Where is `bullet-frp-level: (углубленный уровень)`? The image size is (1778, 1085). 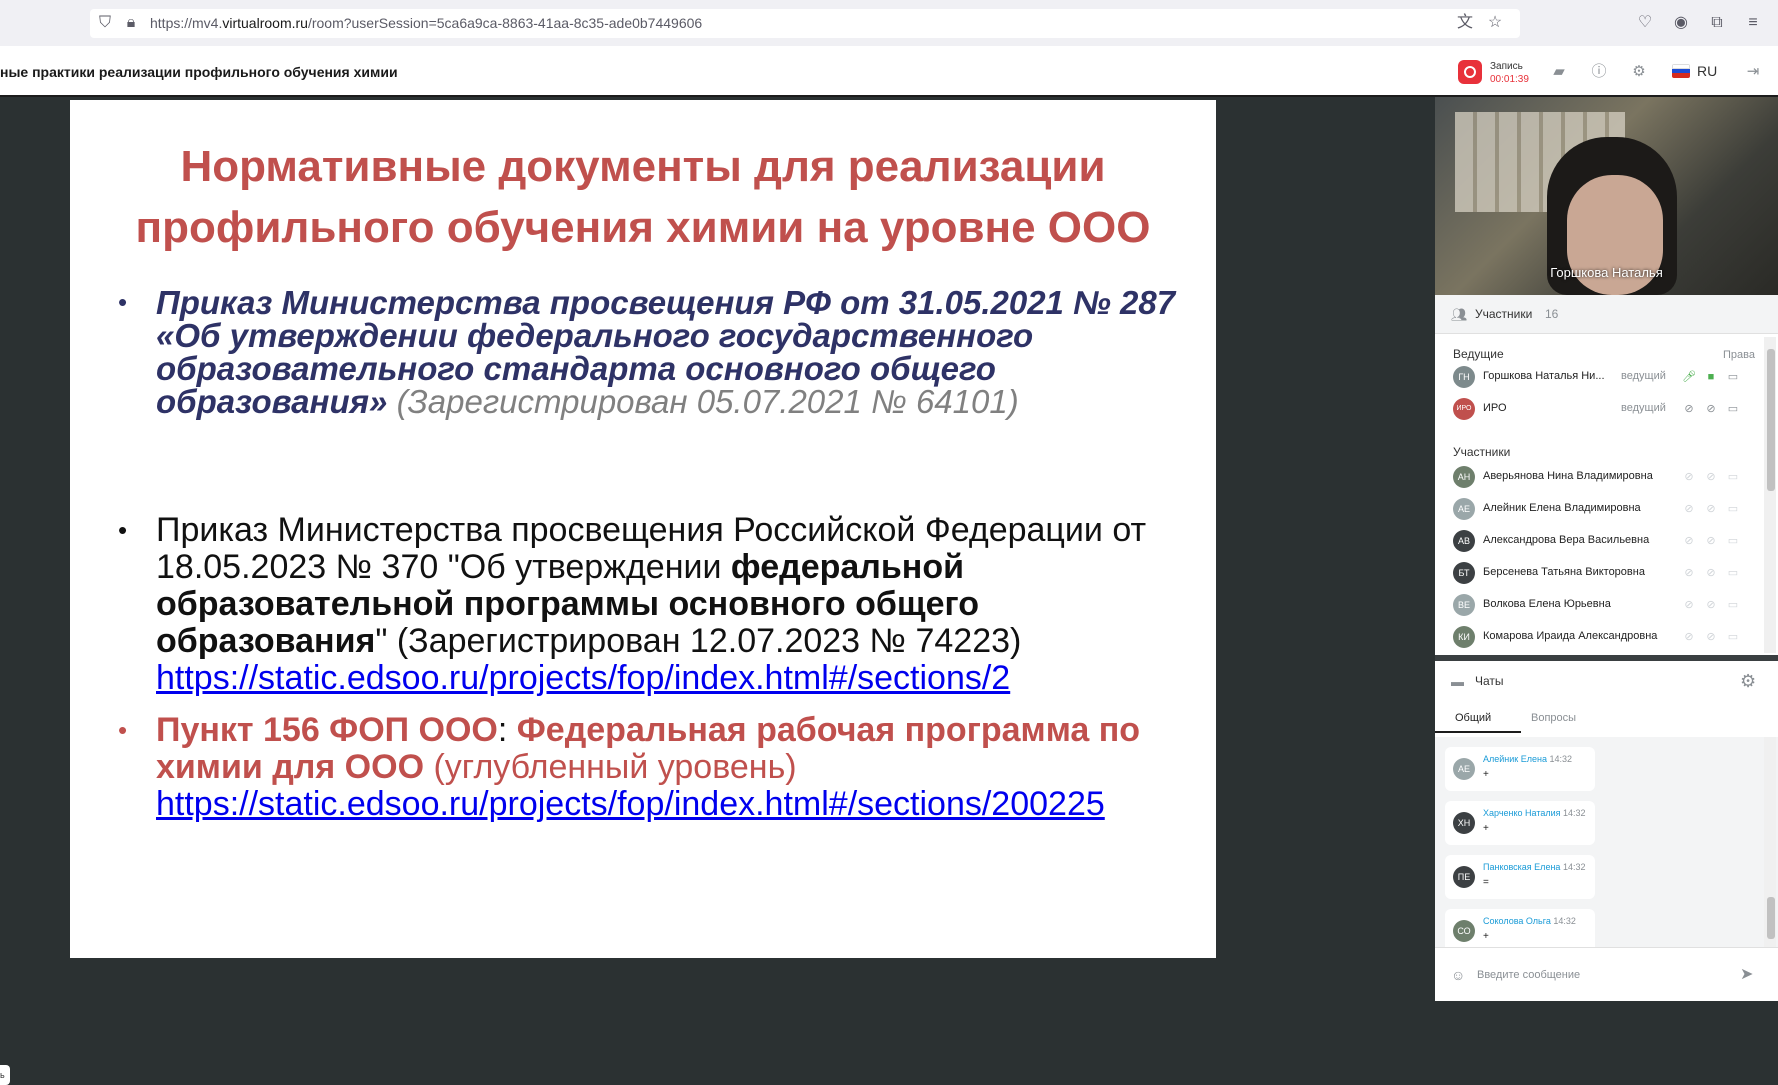
bullet-frp-level: (углубленный уровень) is located at coordinates (610, 767).